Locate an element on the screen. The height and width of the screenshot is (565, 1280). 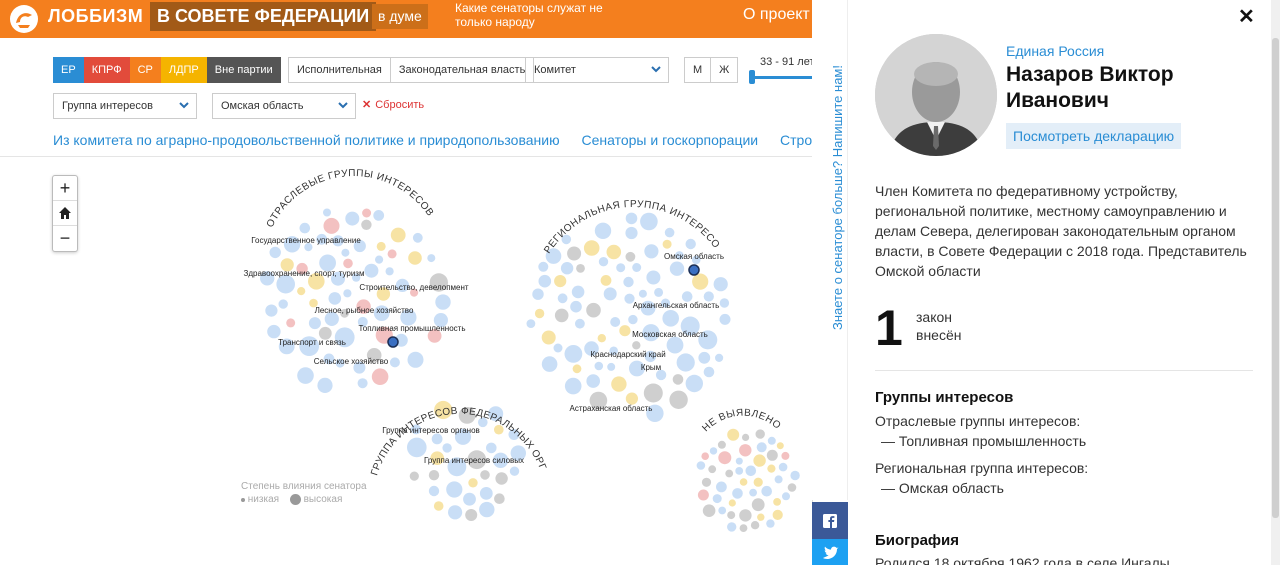
party-filter-er: ЕР is located at coordinates (68, 70).